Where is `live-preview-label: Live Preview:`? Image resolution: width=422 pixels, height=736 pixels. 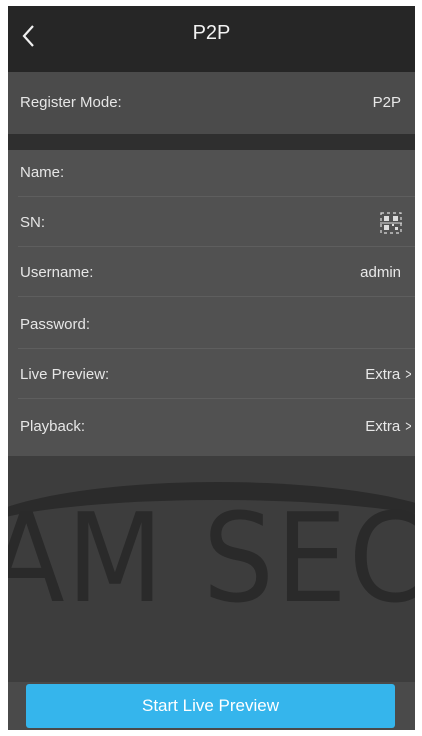
live-preview-label: Live Preview: is located at coordinates (65, 374).